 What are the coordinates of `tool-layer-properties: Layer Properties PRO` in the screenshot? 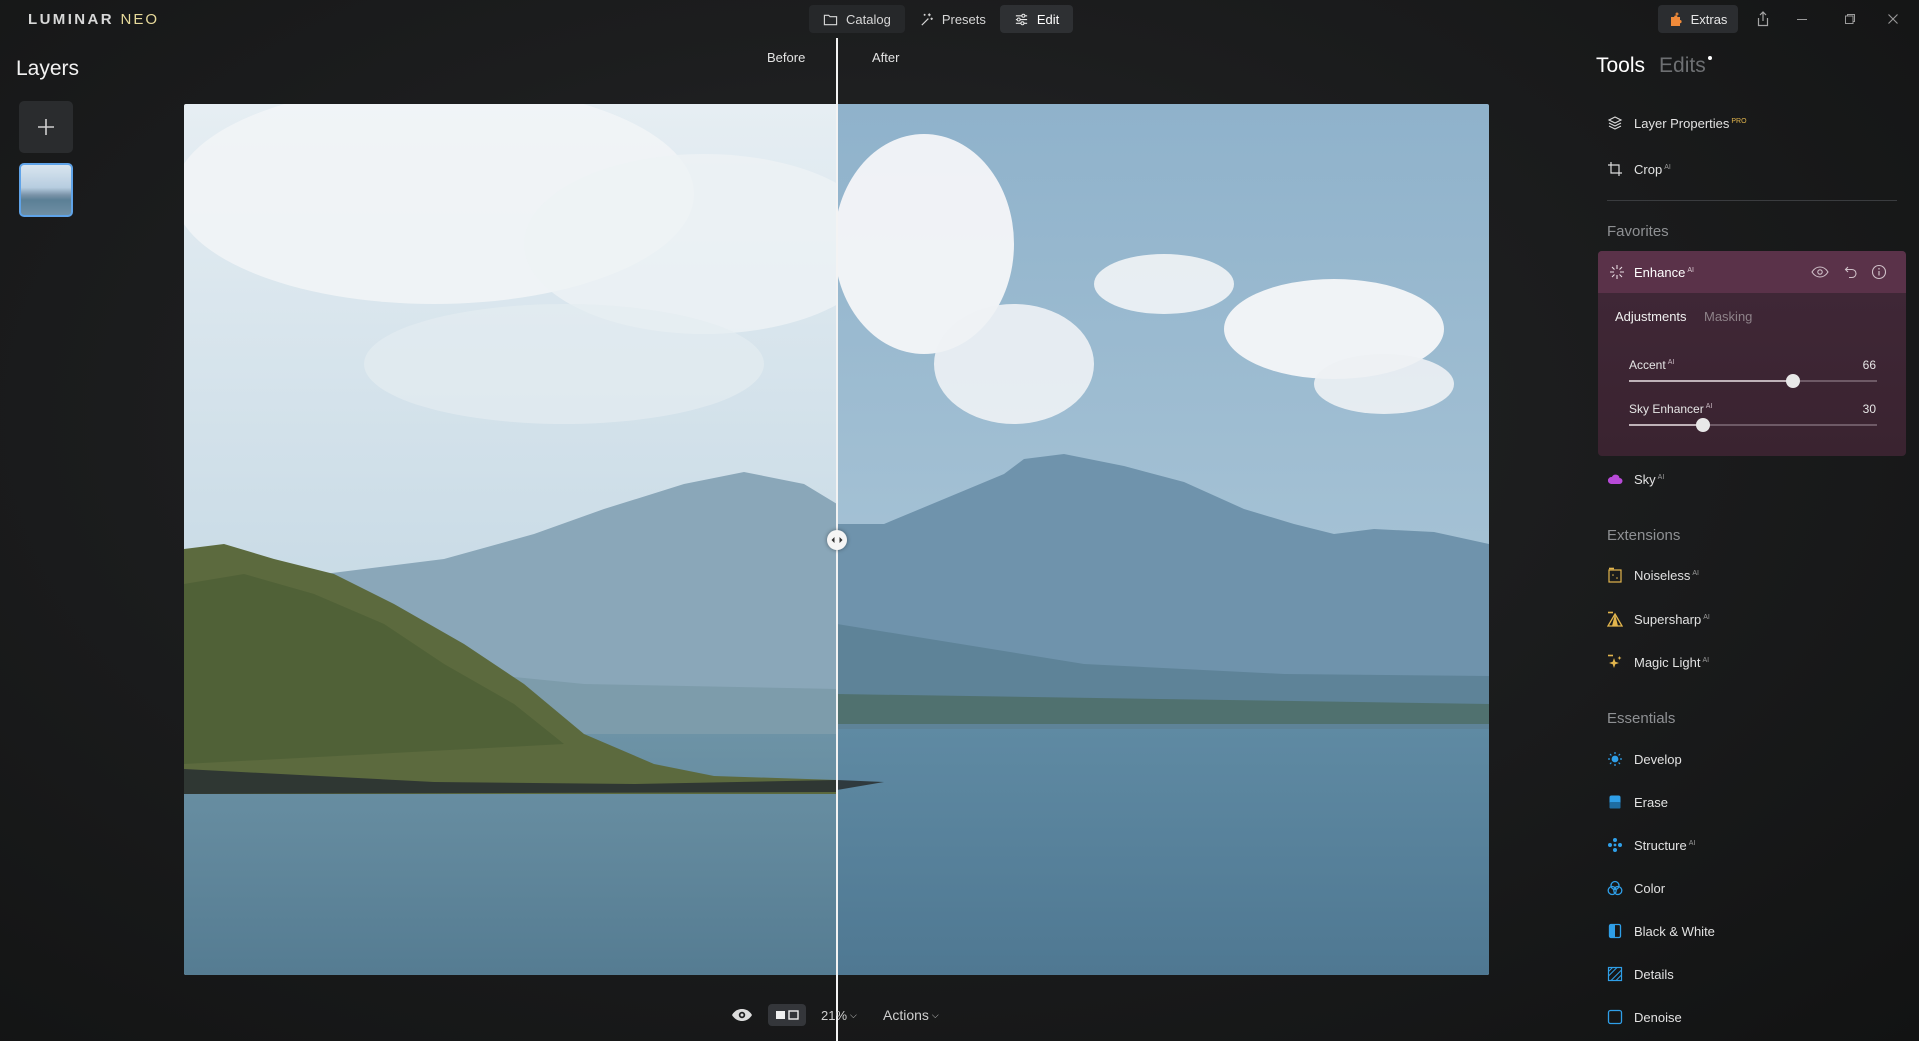 It's located at (1676, 123).